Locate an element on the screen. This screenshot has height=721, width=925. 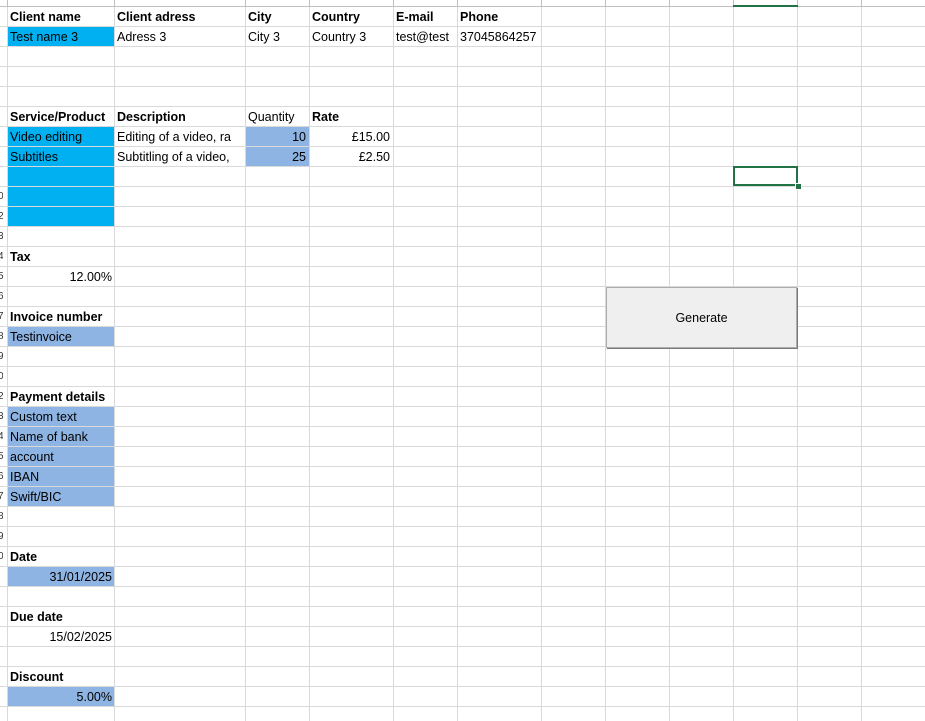
header-client-name: Client name is located at coordinates (61, 17).